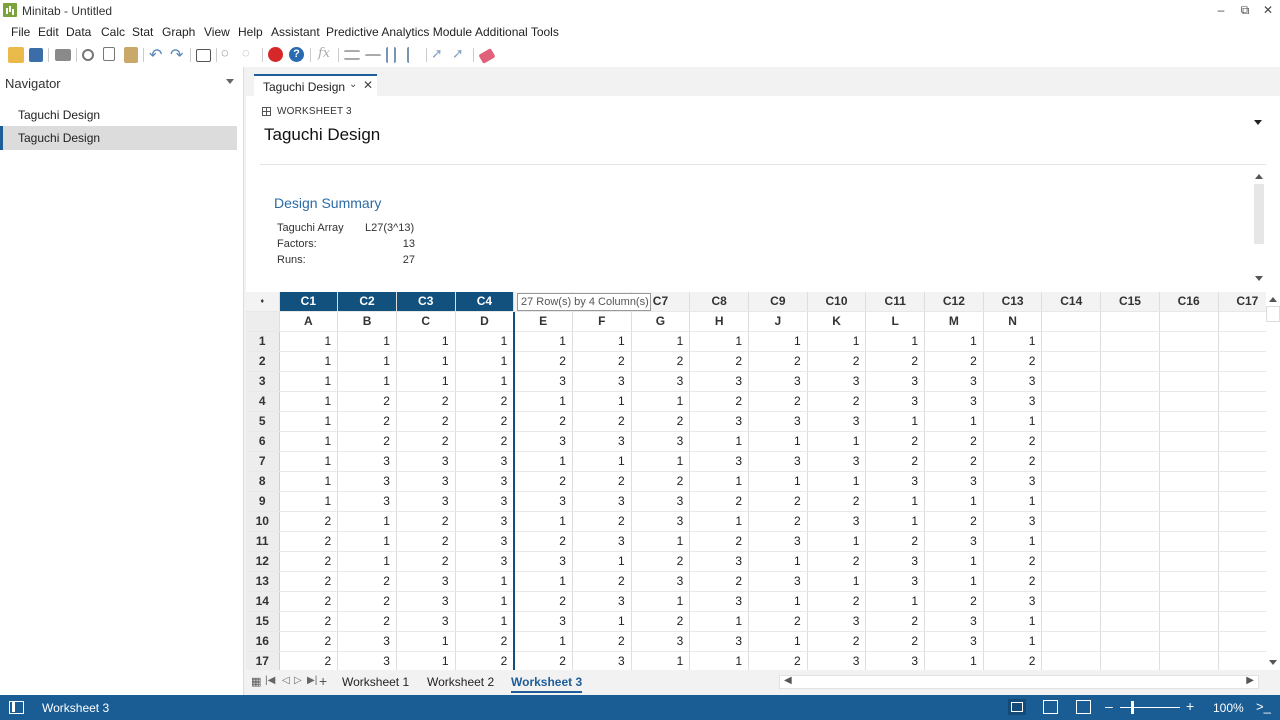  I want to click on column-header: C12, so click(954, 302).